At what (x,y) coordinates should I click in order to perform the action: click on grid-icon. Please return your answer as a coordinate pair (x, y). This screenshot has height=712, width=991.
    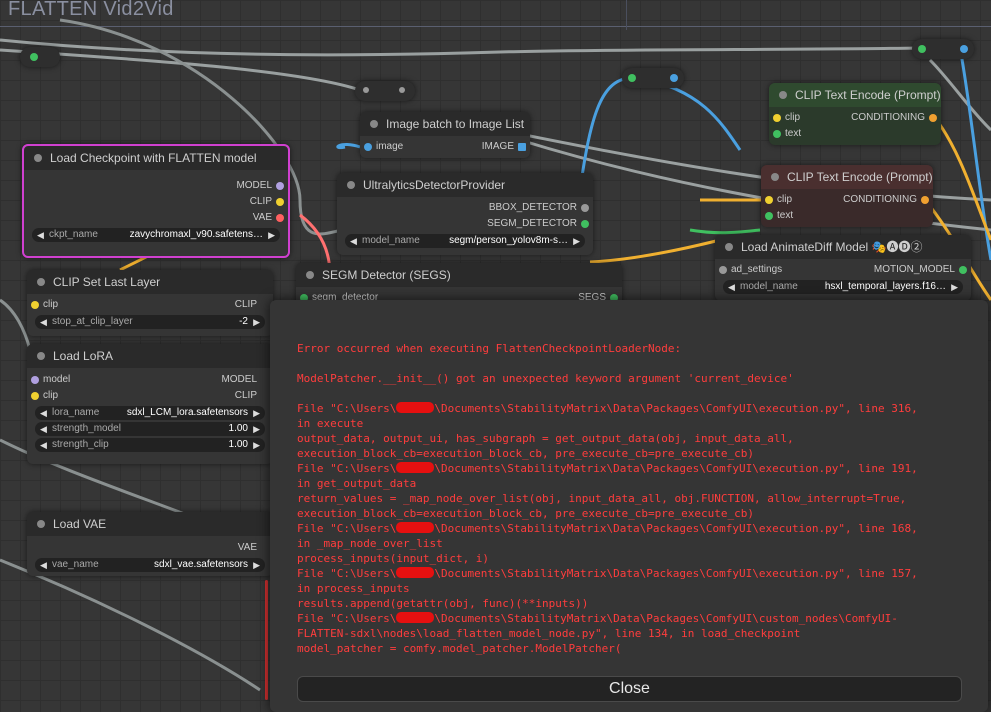
    Looking at the image, I should click on (522, 147).